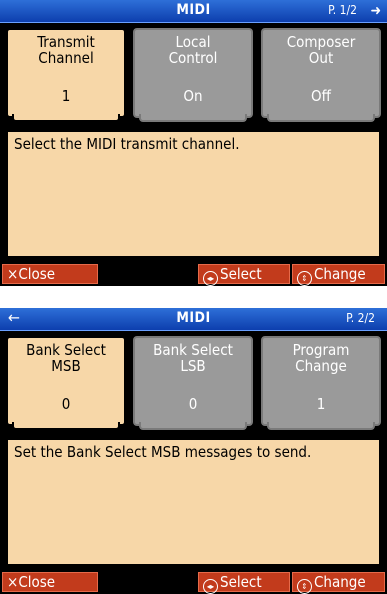 This screenshot has height=594, width=387. I want to click on card-local-control: Local Control On, so click(193, 75).